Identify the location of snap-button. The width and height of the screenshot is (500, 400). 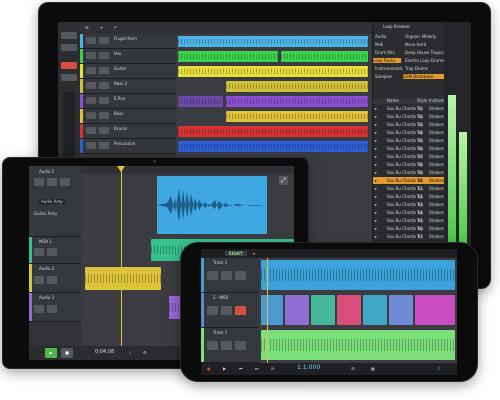
(69, 77).